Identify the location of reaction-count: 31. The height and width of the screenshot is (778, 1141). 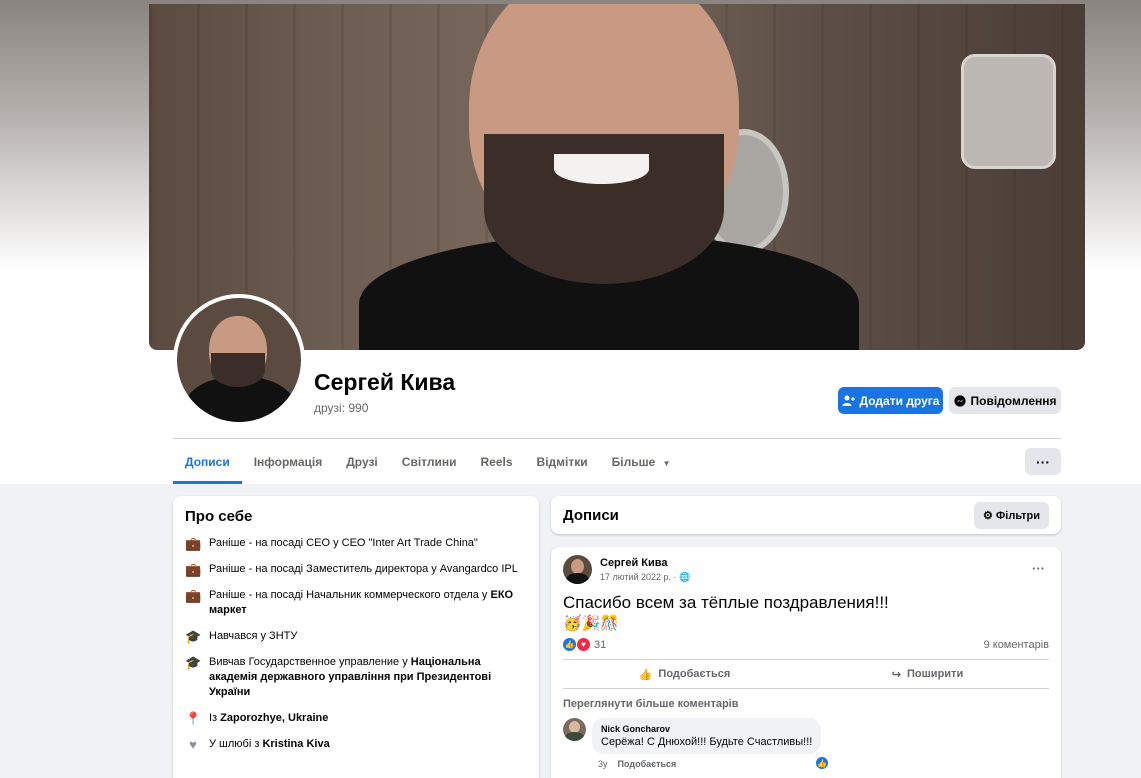
(600, 644).